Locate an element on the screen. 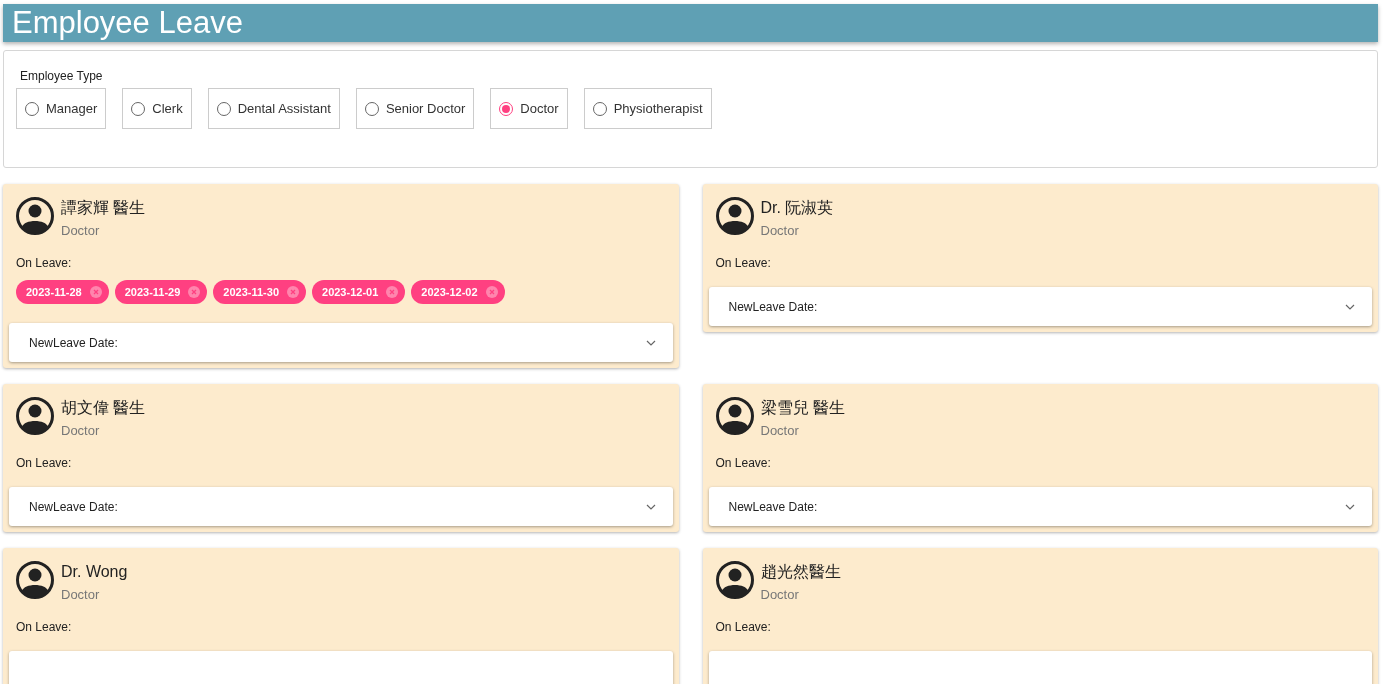 This screenshot has width=1389, height=684. employee-name: Dr. 阮淑英 is located at coordinates (797, 208).